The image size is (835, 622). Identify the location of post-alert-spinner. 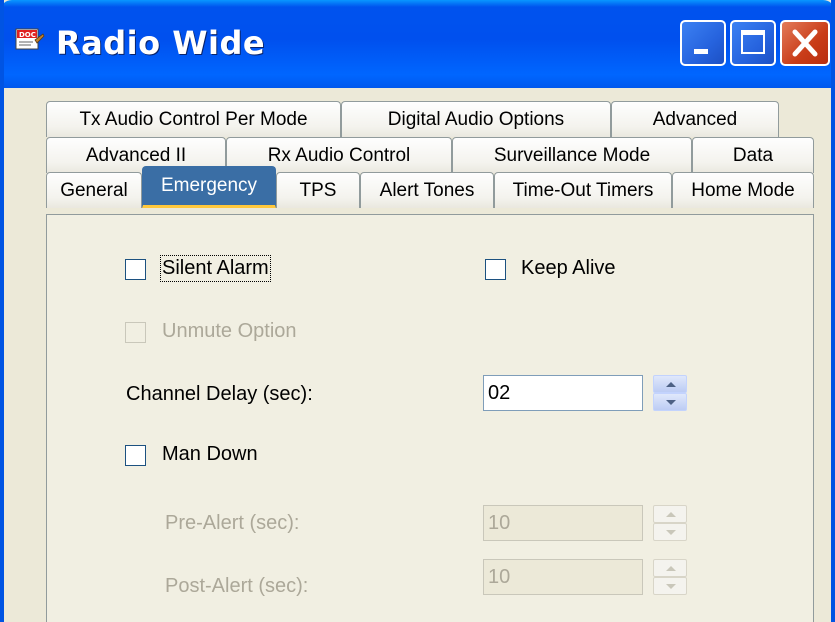
(670, 577).